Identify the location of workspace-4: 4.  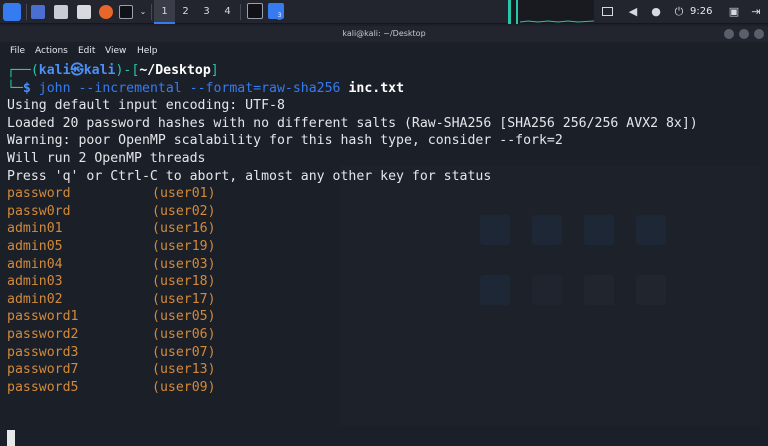
(227, 12).